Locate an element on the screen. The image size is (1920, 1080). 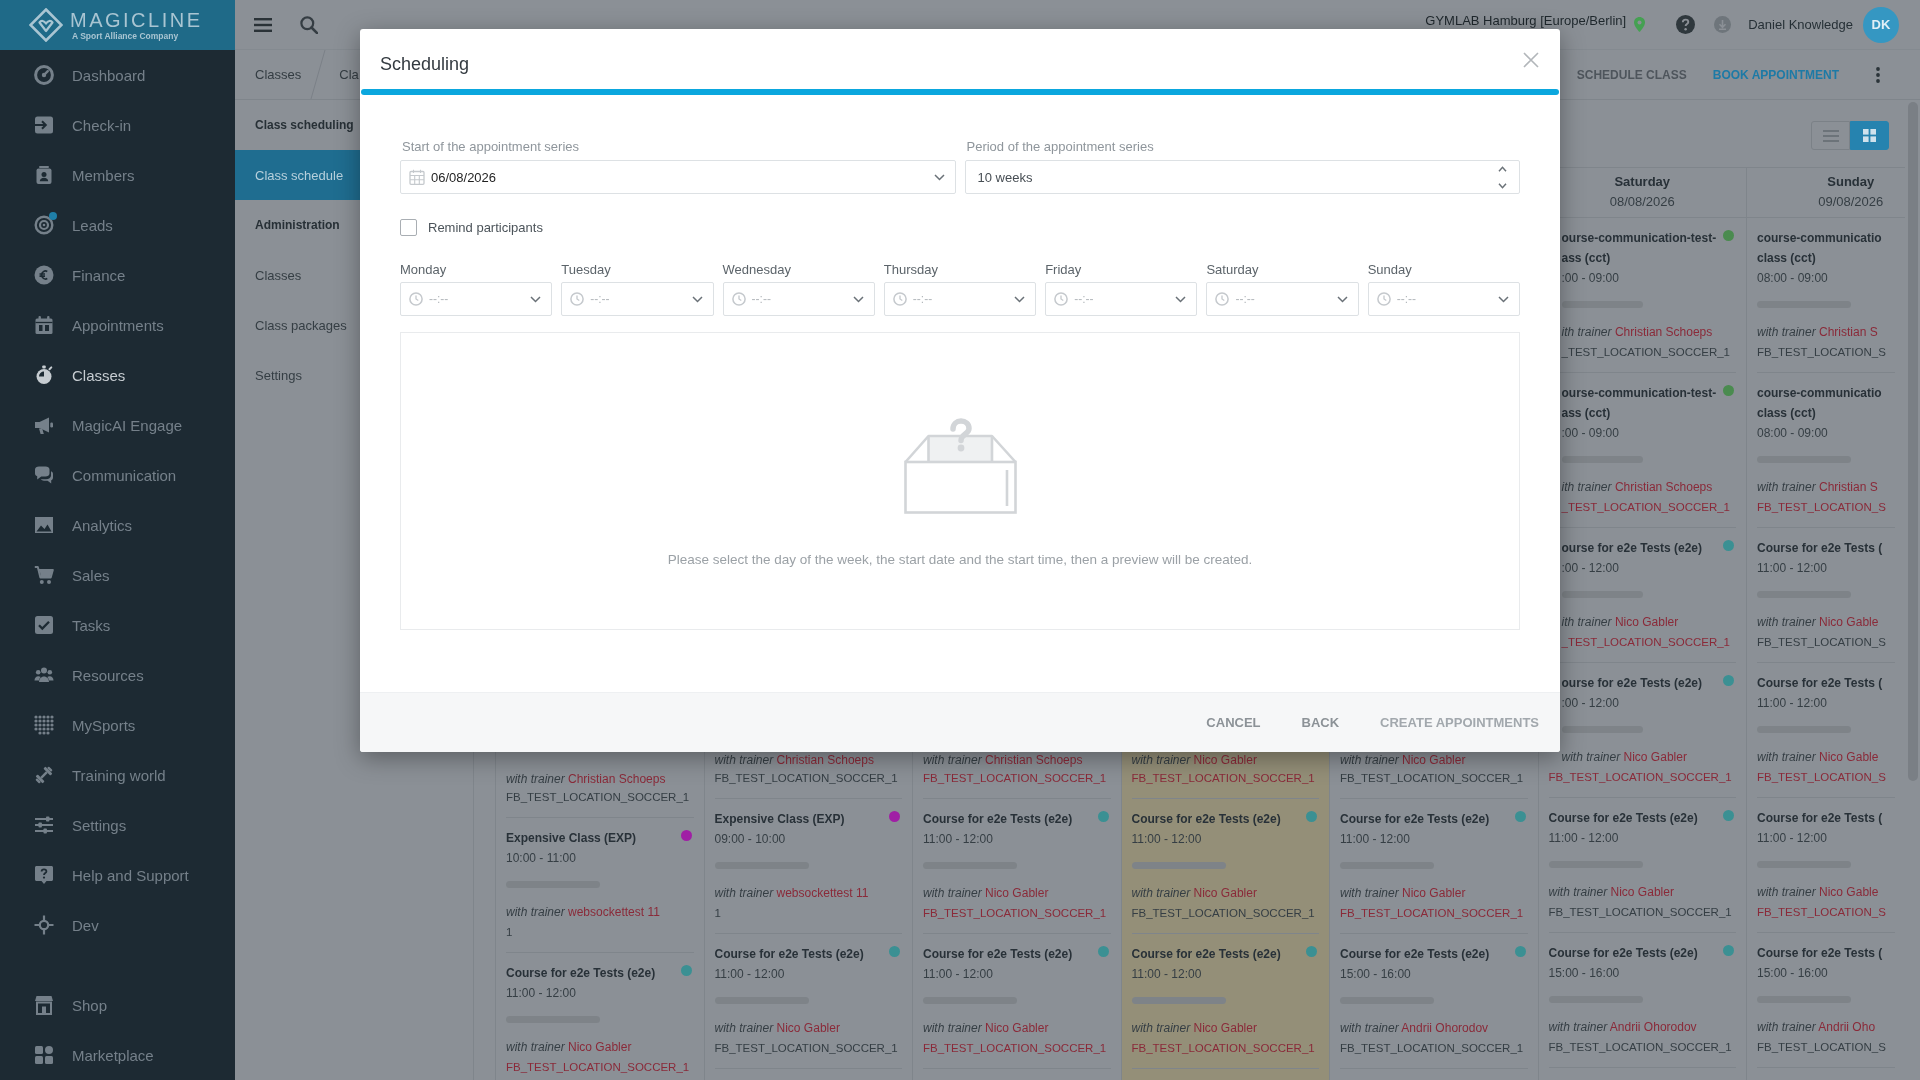
close-icon is located at coordinates (1531, 60).